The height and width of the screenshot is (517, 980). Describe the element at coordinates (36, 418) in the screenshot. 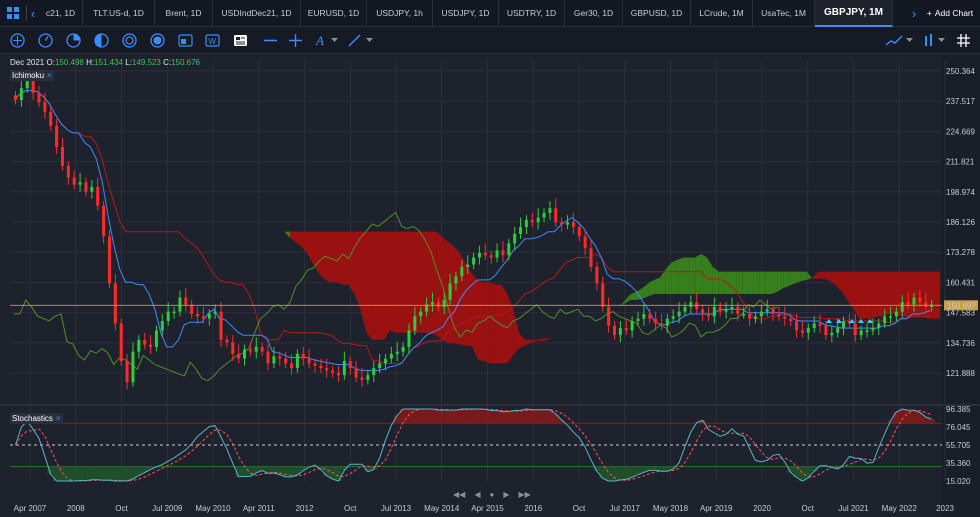

I see `stochastics-label: Stochastics ×` at that location.